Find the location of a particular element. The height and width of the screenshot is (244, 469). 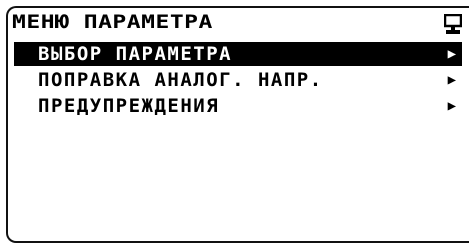

menu-item-analog-voltage-correction: ПОПРАВКА АНАЛОГ. НАПР. ▶ is located at coordinates (238, 80).